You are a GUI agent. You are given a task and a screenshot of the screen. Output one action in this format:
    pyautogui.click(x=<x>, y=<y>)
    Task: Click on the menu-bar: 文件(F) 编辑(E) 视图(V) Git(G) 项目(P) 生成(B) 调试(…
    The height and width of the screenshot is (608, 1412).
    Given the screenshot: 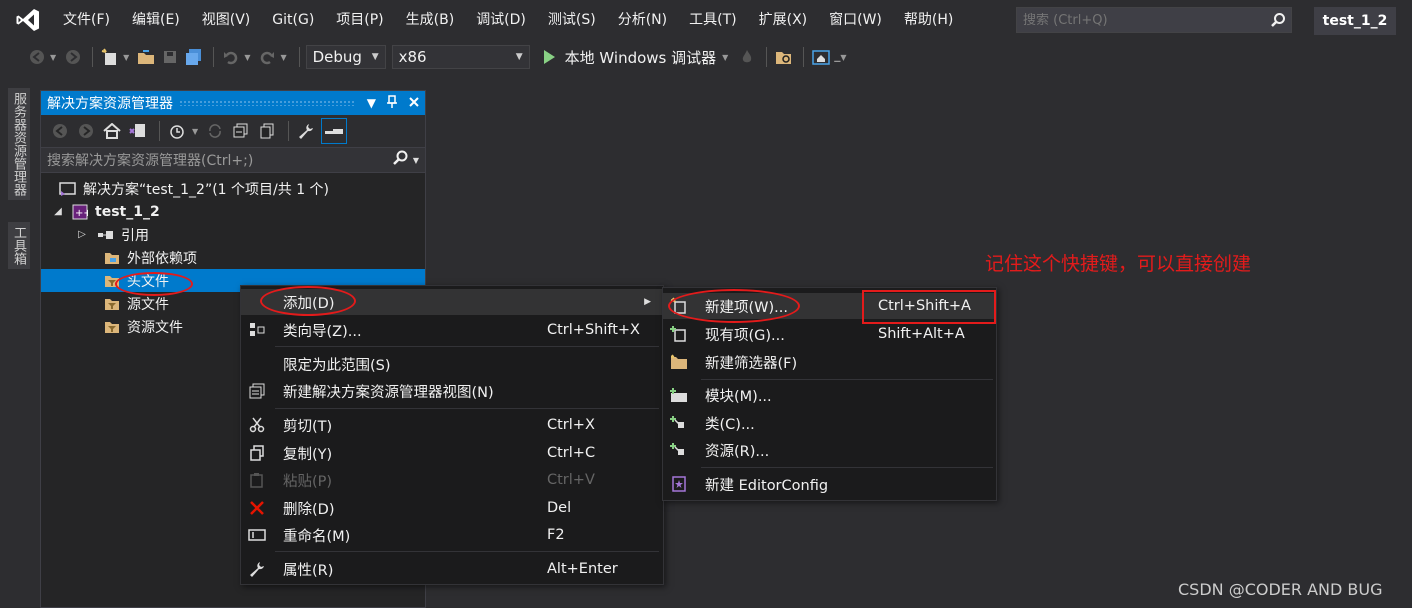 What is the action you would take?
    pyautogui.click(x=706, y=20)
    